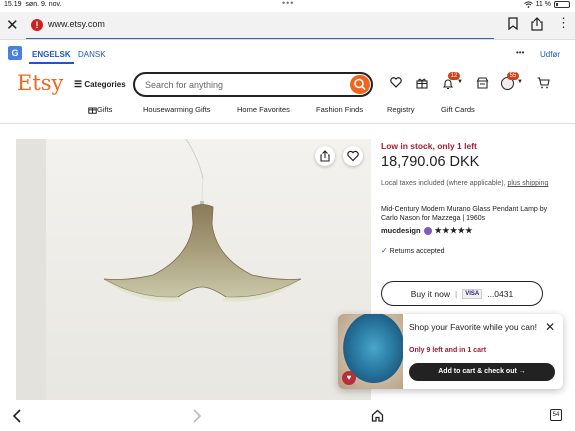 The image size is (575, 431). I want to click on status-right: 11 %, so click(546, 4).